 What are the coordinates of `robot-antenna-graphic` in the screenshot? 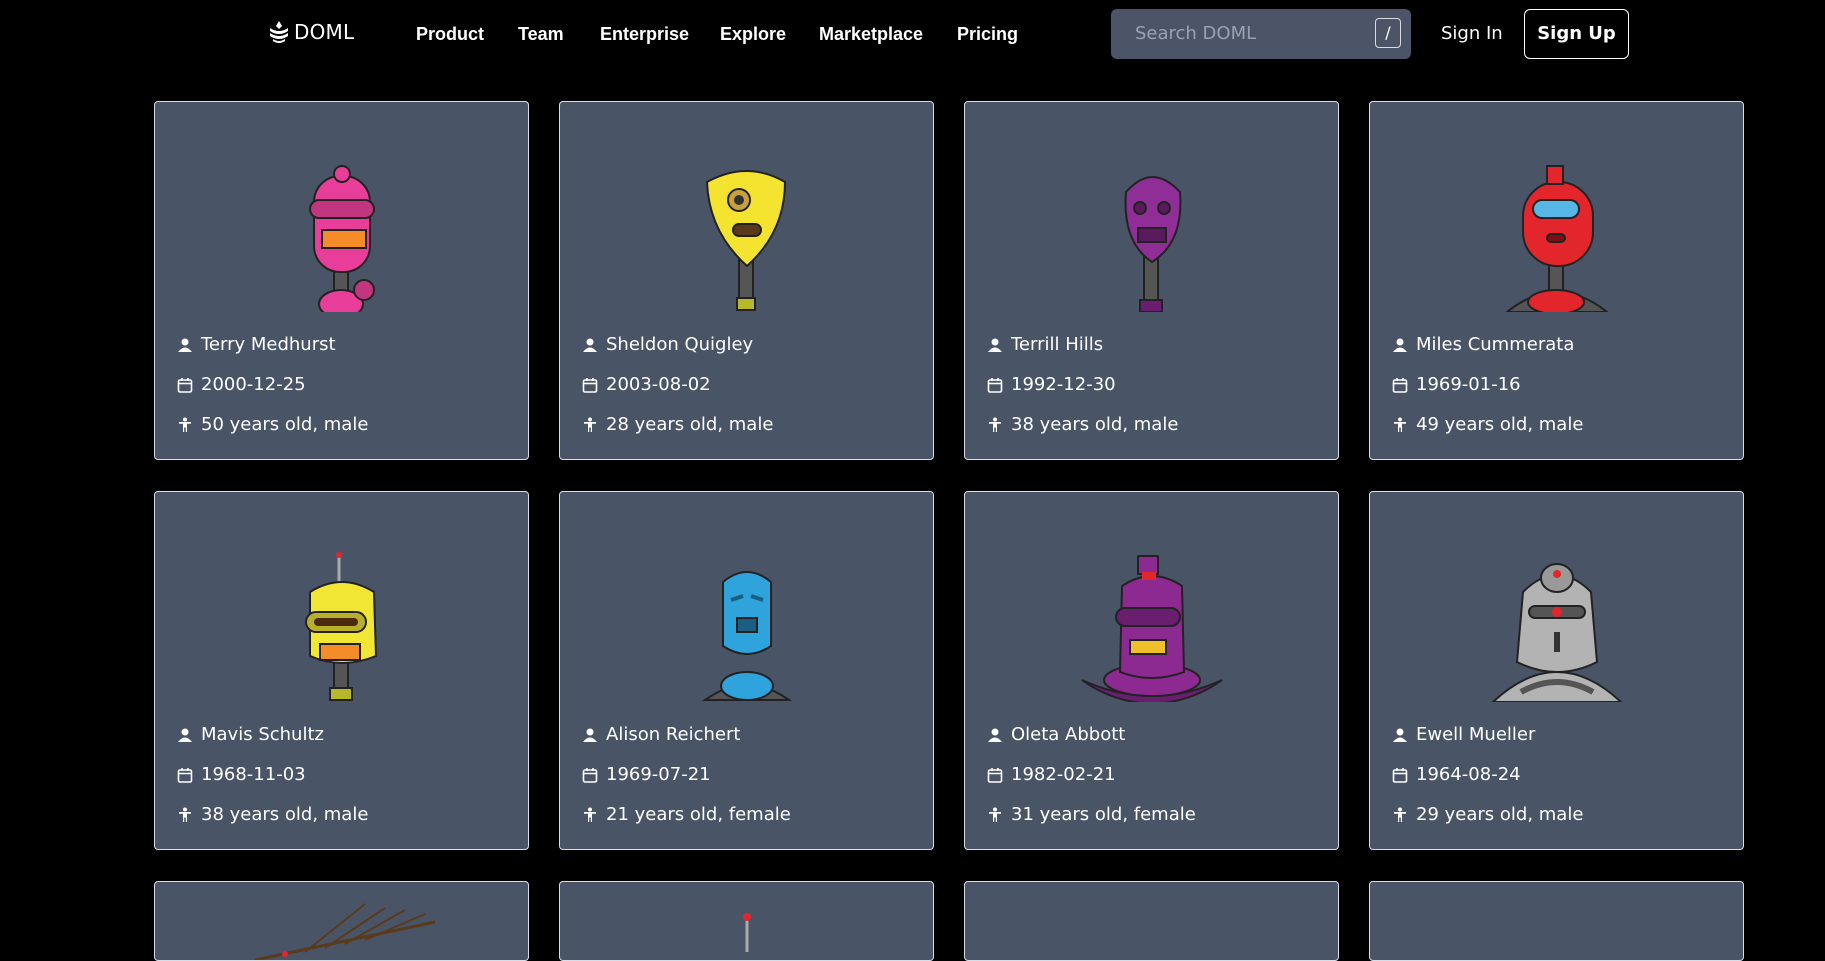 It's located at (345, 931).